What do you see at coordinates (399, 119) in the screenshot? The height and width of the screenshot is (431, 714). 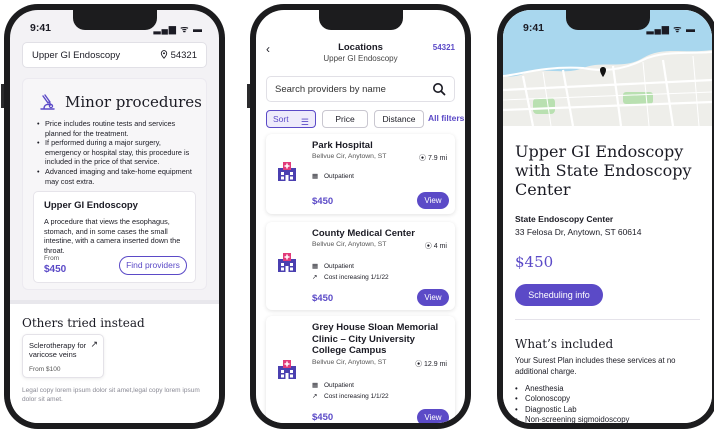 I see `distance-filter-button: Distance` at bounding box center [399, 119].